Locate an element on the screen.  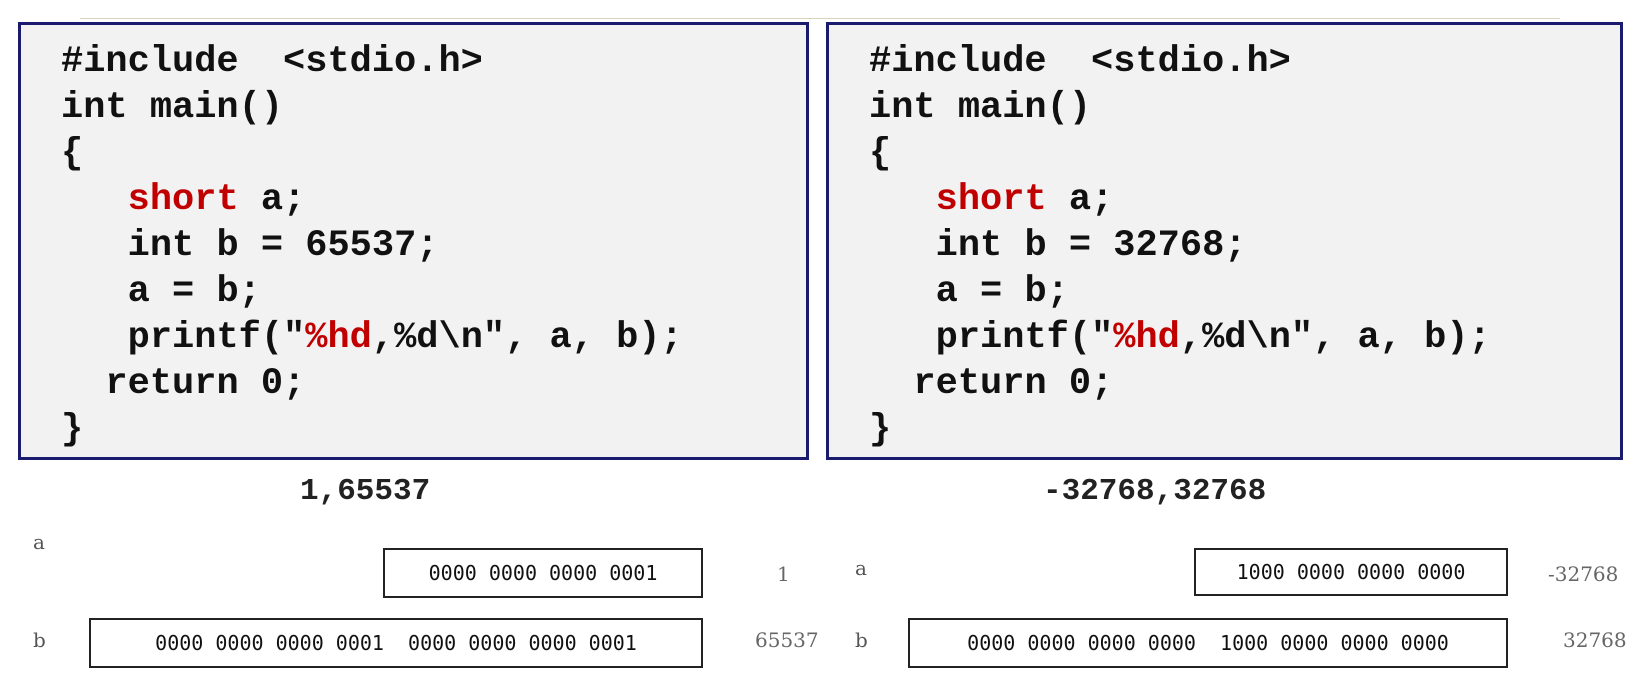
memory-value-b: 65537 is located at coordinates (787, 640).